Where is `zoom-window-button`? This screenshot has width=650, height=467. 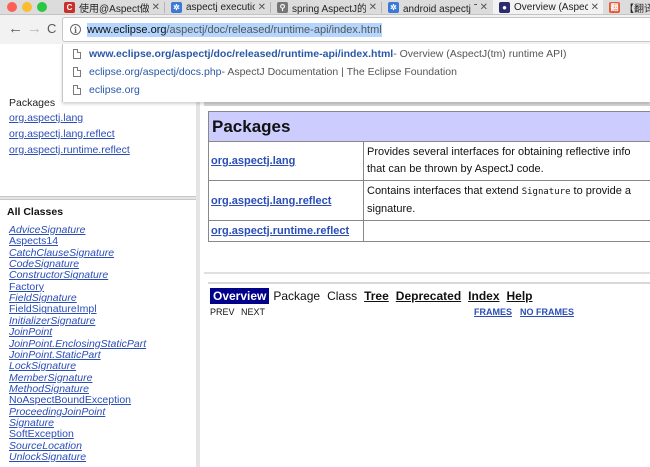
zoom-window-button is located at coordinates (42, 7).